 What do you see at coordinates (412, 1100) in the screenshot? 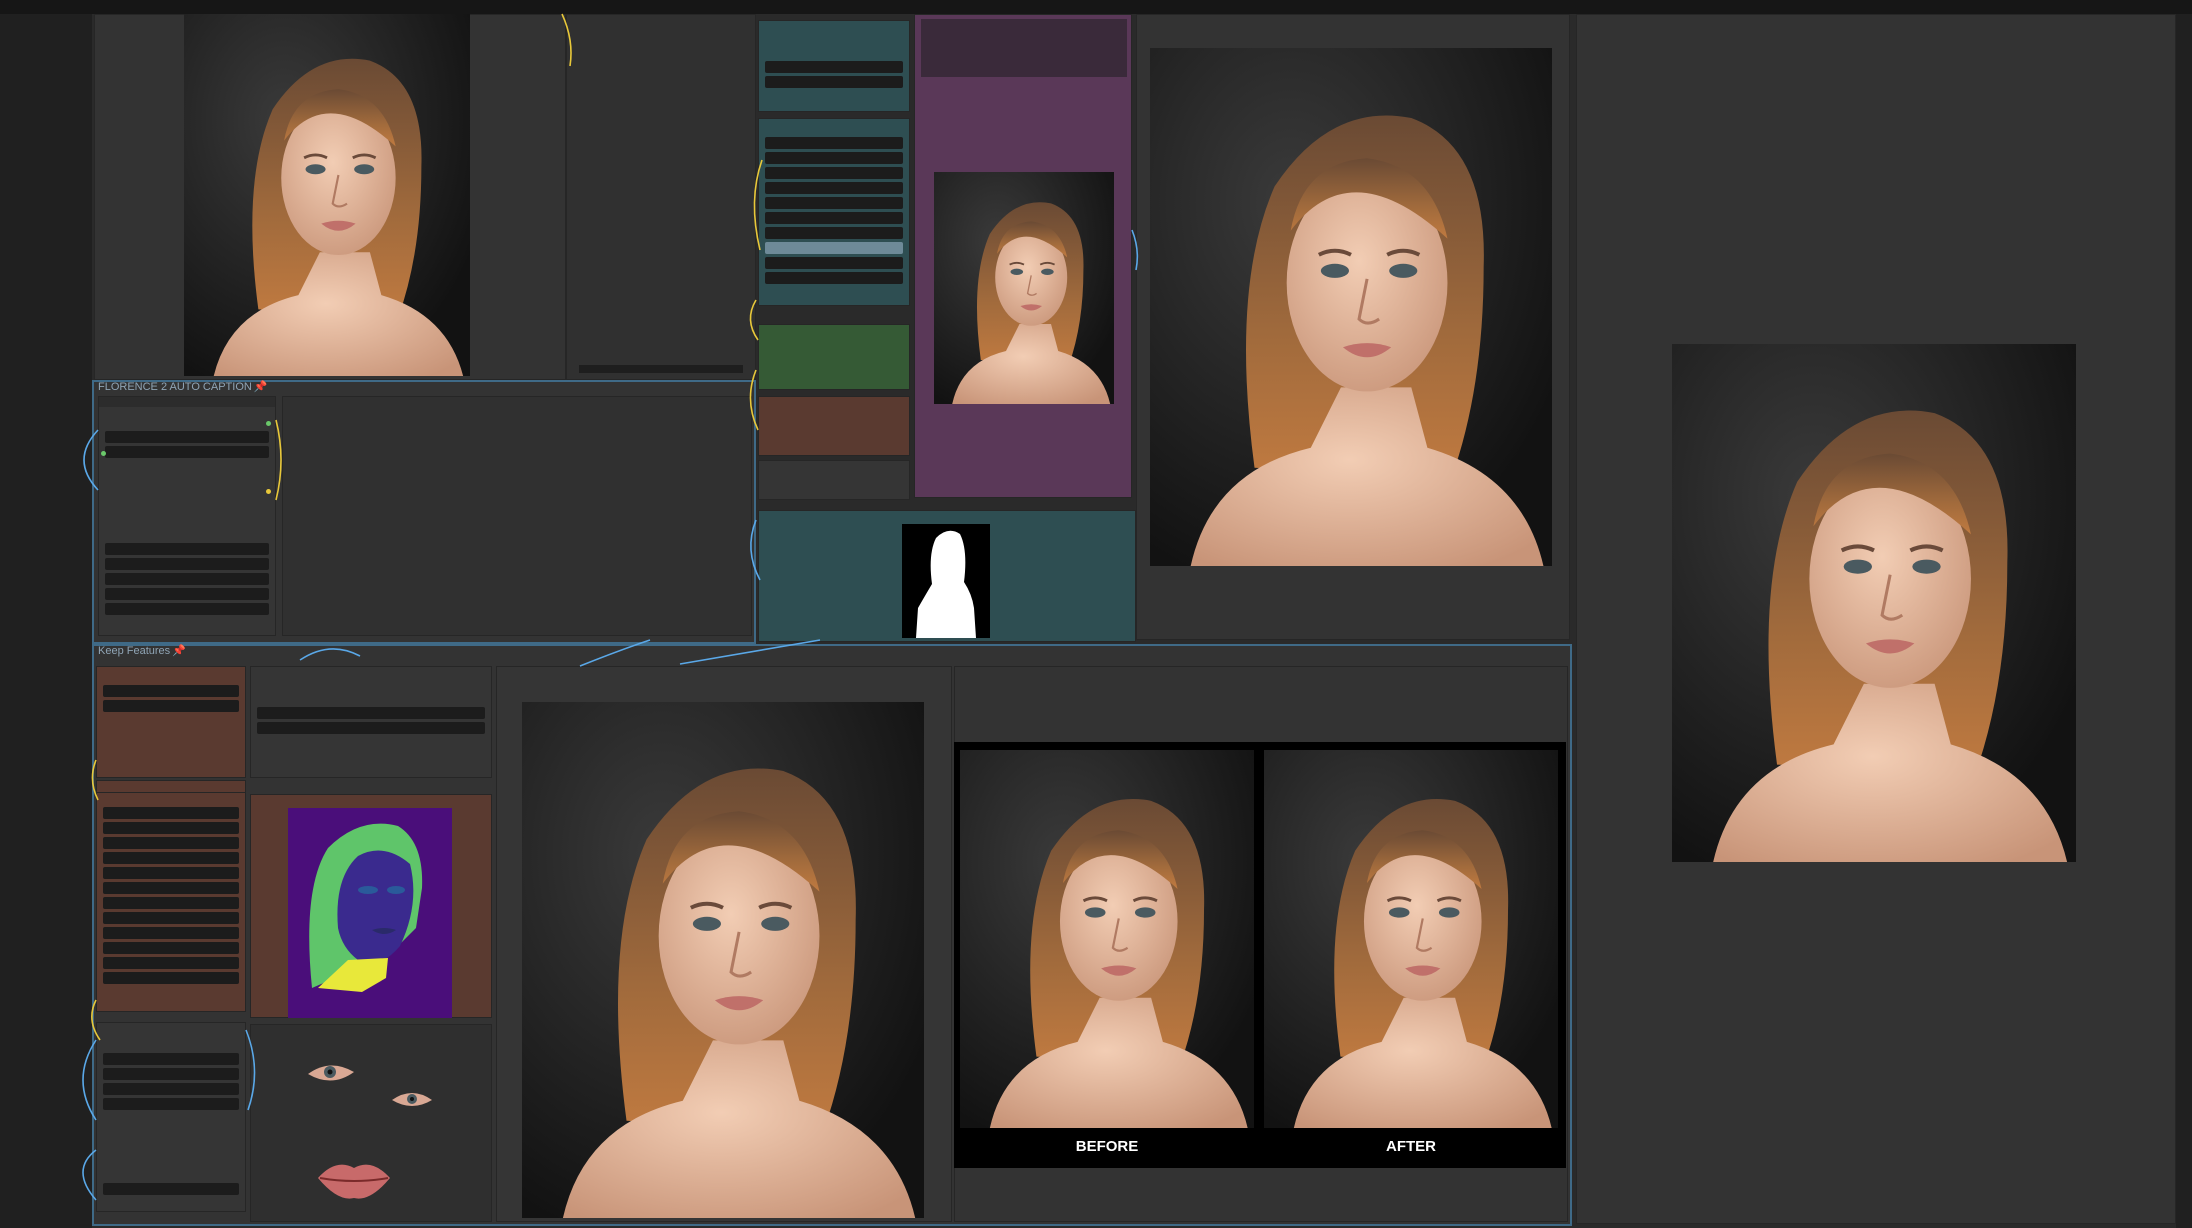
I see `extracted-right-eye` at bounding box center [412, 1100].